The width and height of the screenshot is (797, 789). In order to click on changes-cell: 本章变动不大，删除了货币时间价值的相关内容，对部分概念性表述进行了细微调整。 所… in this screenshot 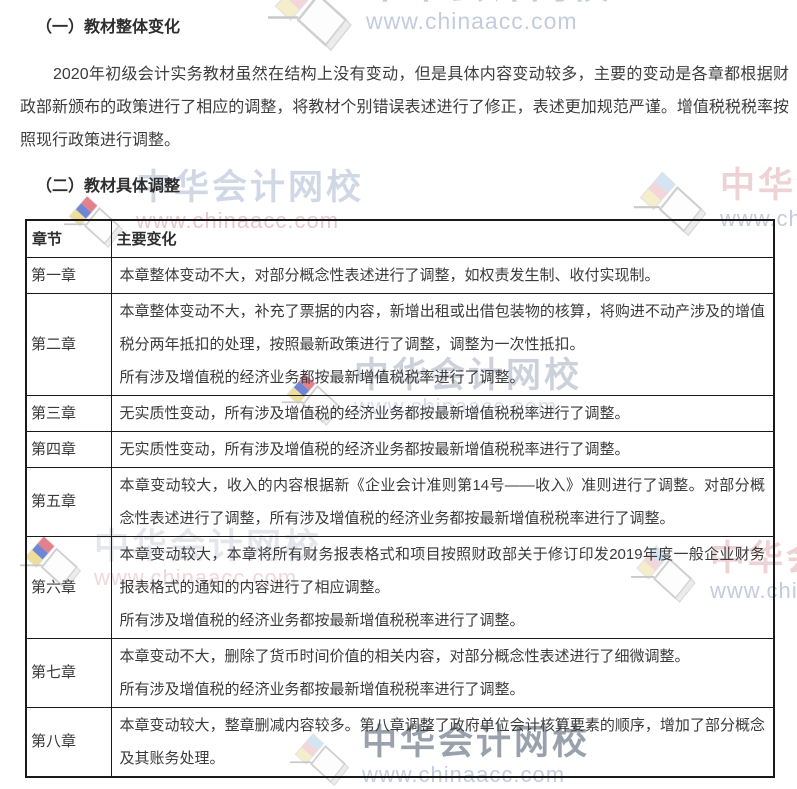, I will do `click(442, 672)`.